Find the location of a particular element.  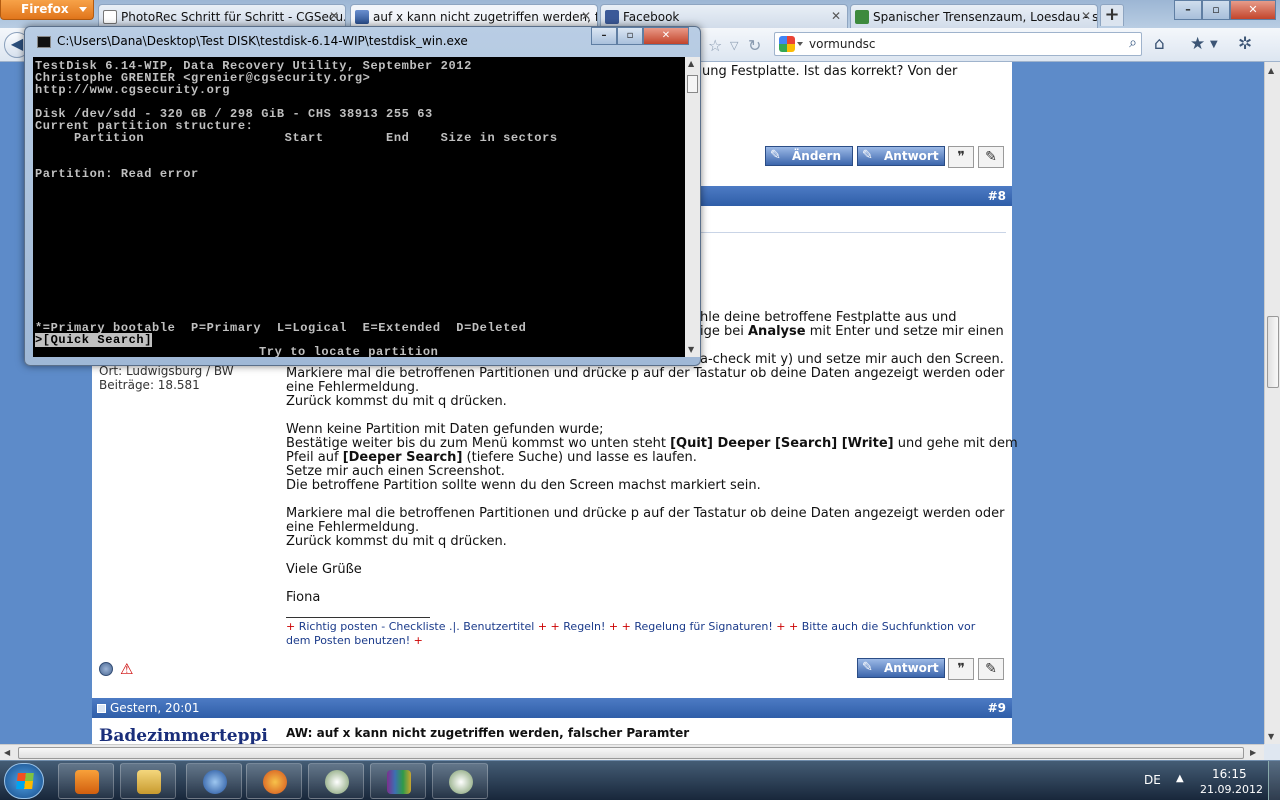

thunderbird-icon is located at coordinates (215, 782).